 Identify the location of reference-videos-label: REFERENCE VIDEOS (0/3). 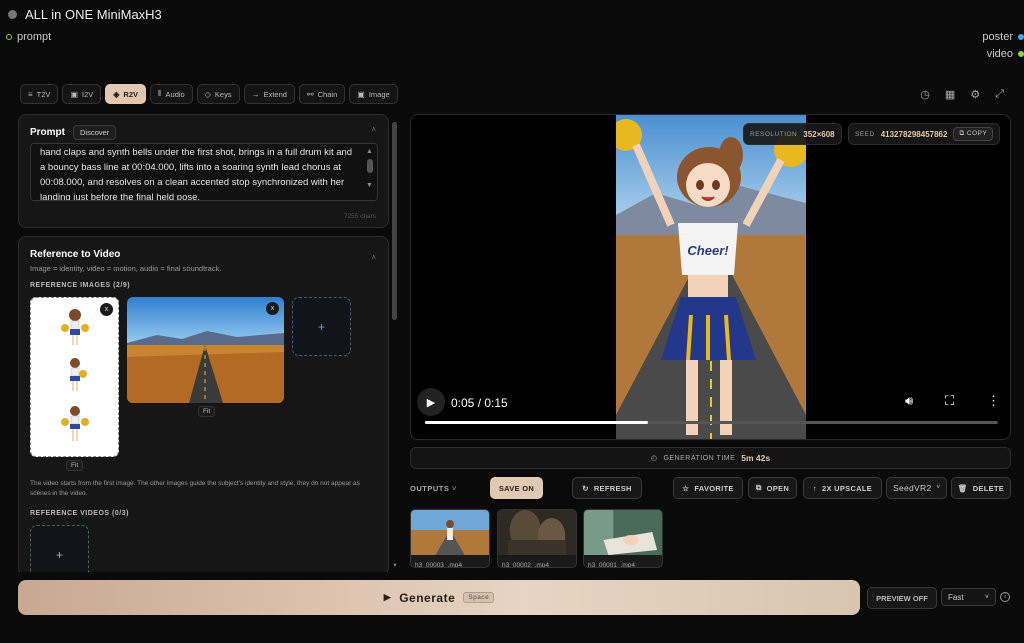
(79, 513).